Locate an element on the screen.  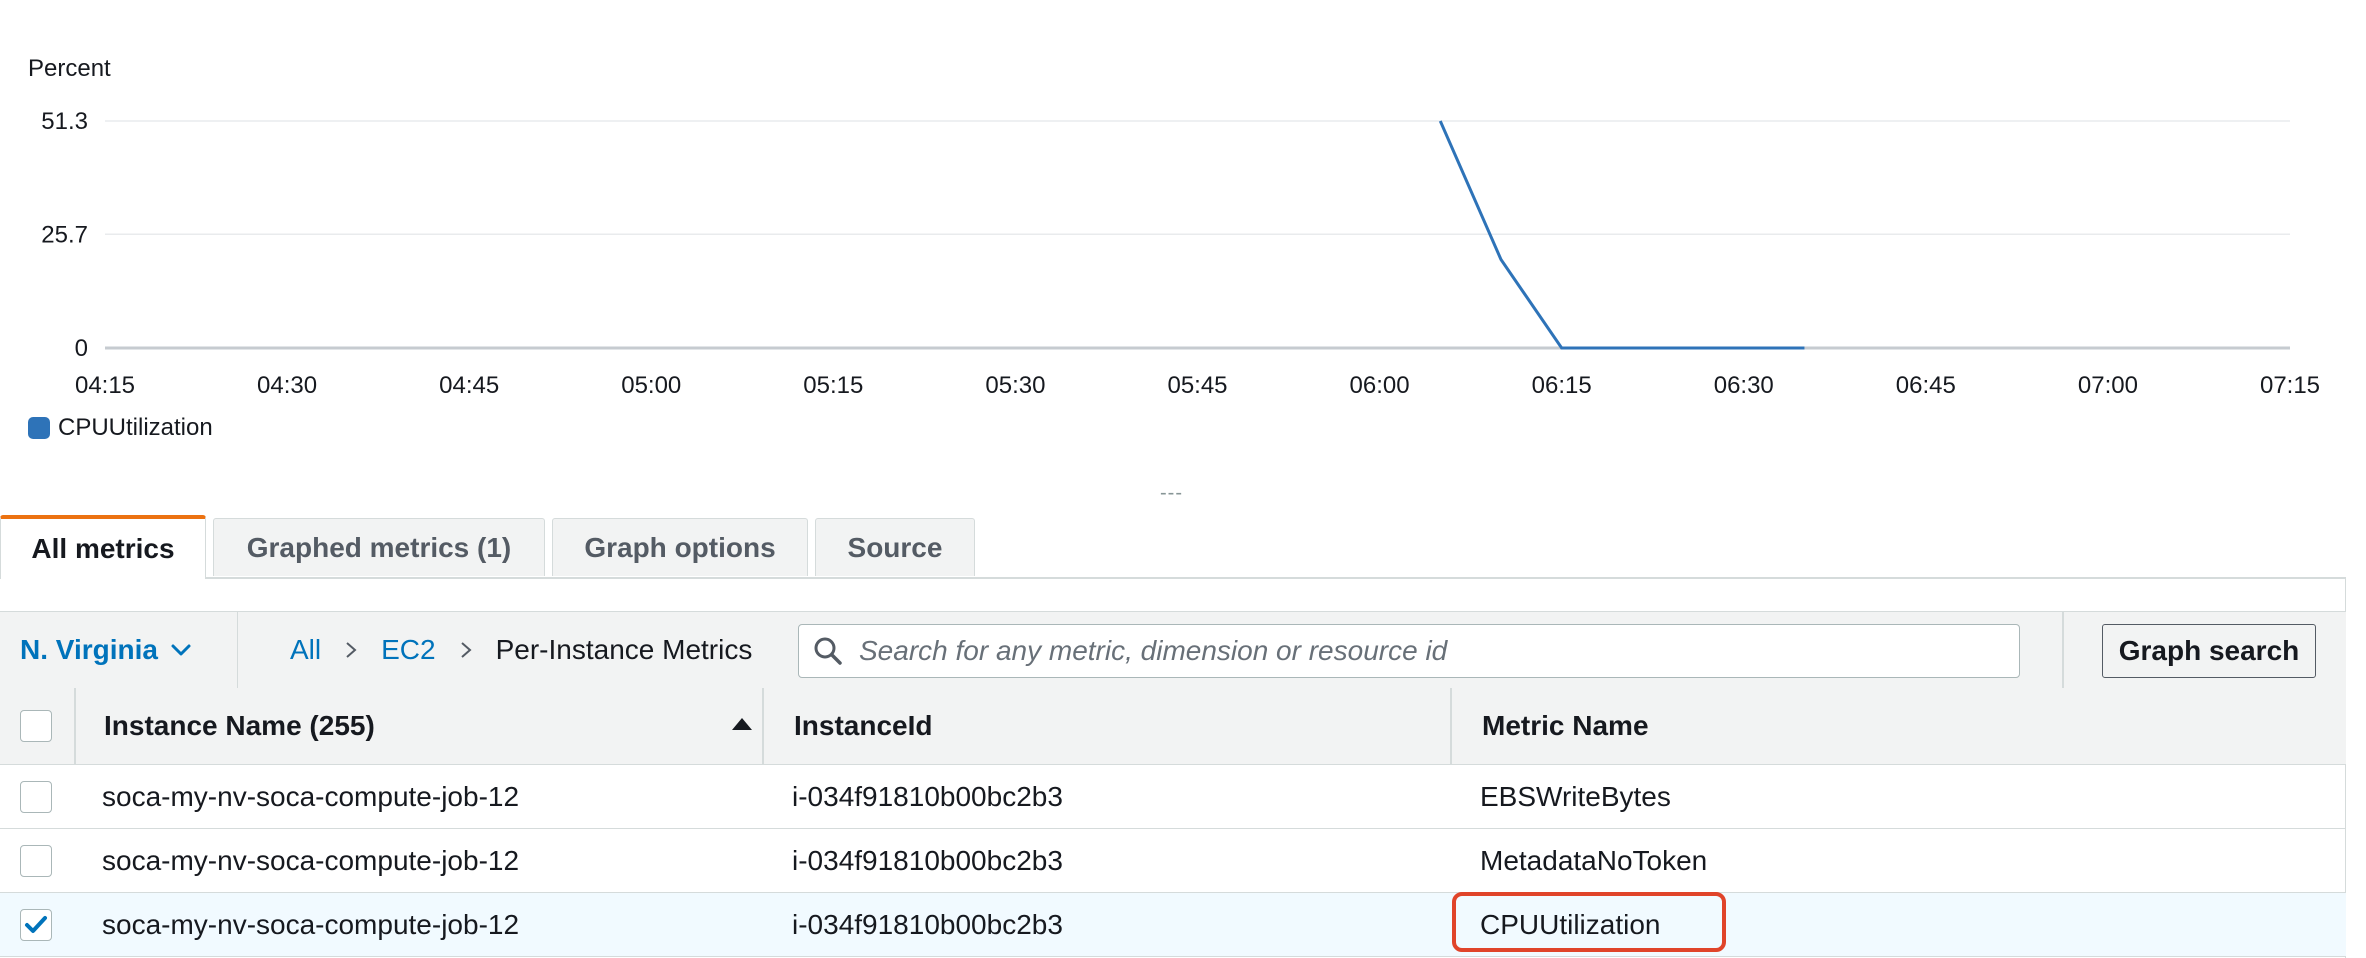
x-tick-label: 05:30 is located at coordinates (1015, 385).